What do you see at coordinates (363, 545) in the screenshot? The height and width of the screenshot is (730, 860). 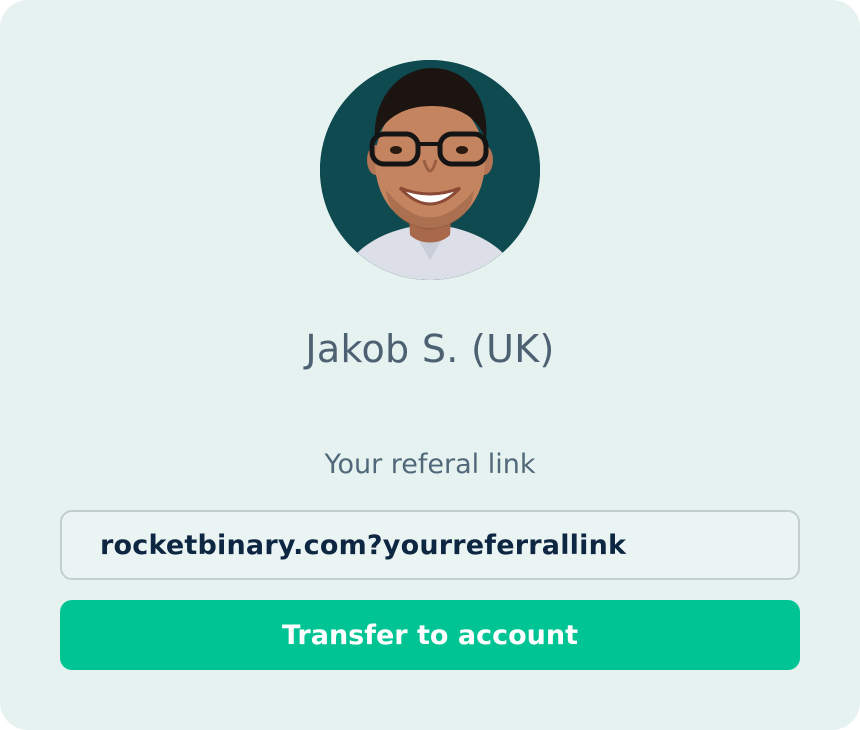 I see `referral-link-value: rocketbinary.com?yourreferrallink` at bounding box center [363, 545].